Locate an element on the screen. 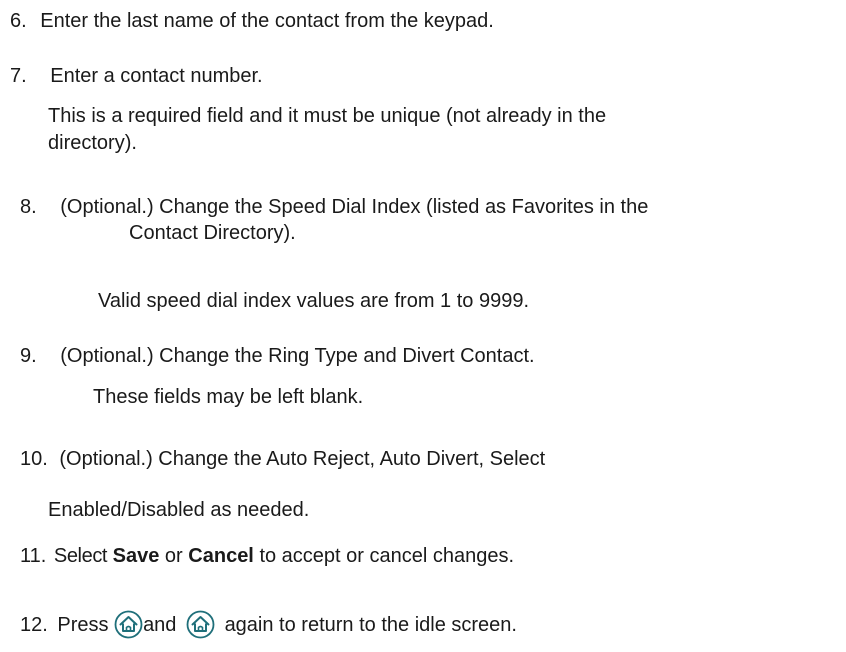  step-prefix: Press is located at coordinates (83, 625).